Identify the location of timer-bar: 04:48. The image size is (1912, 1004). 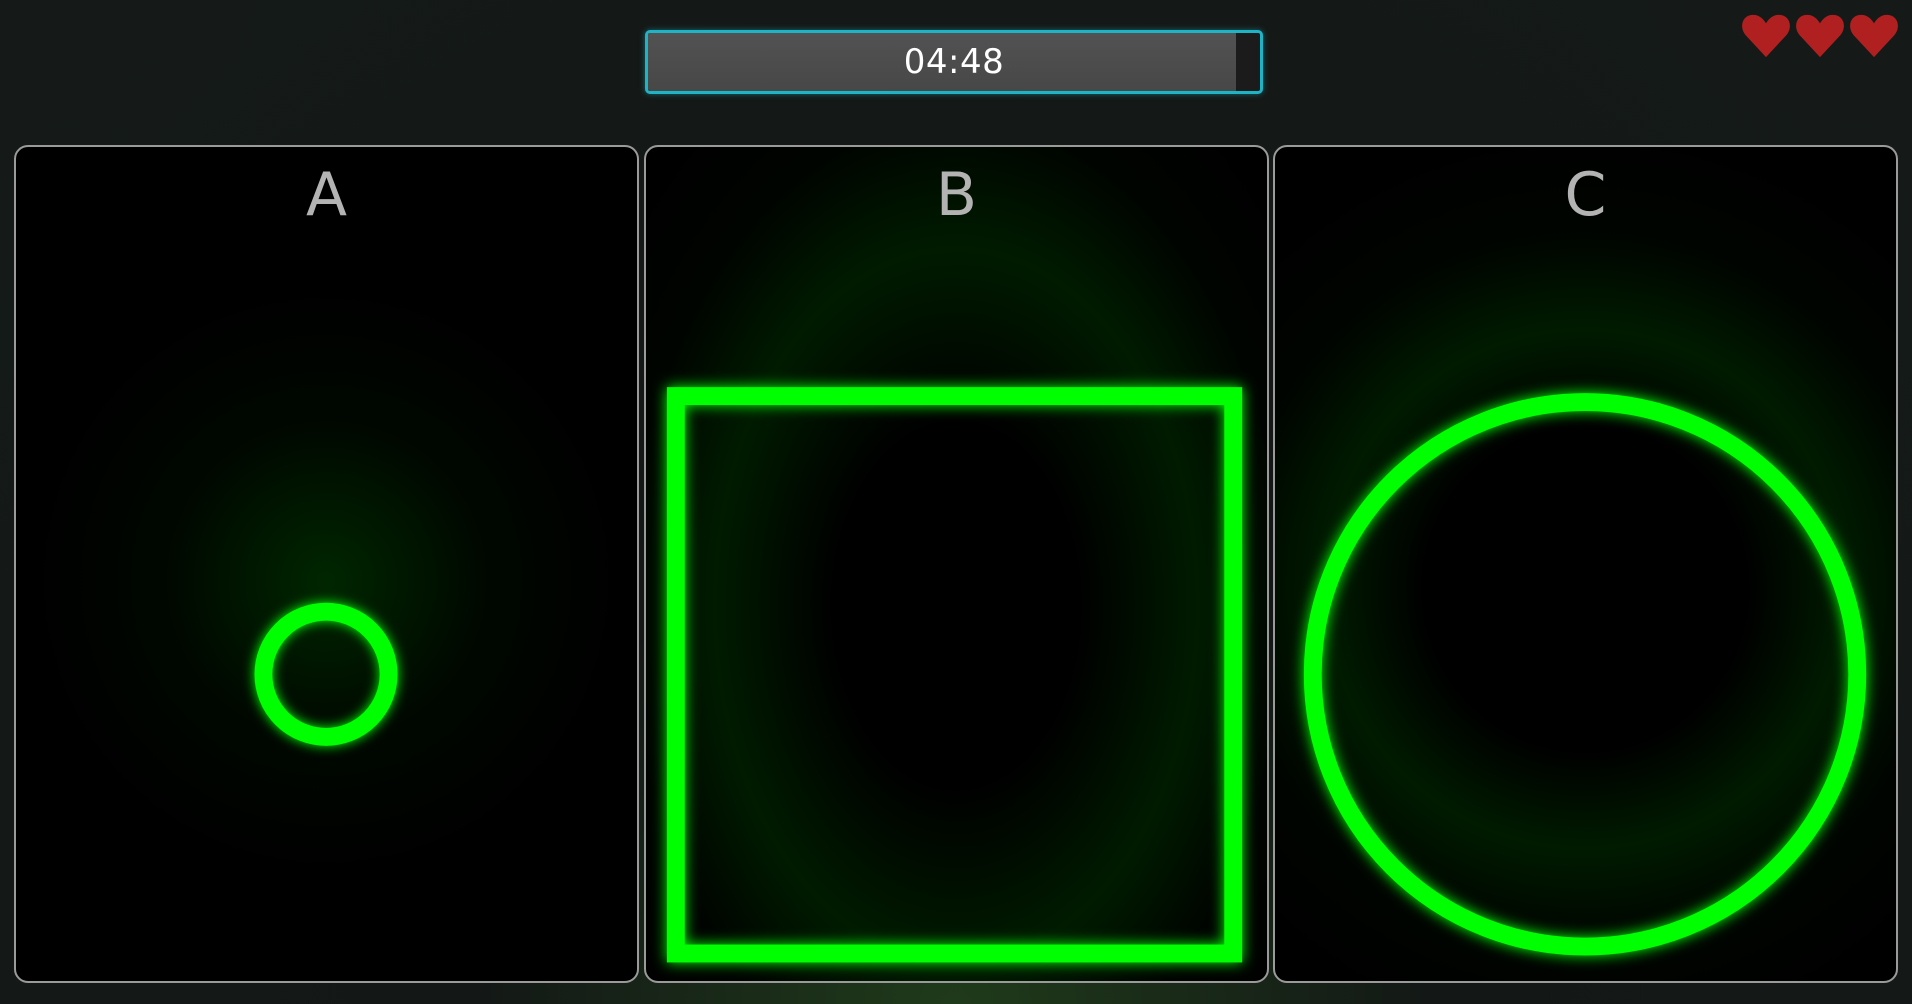
(954, 62).